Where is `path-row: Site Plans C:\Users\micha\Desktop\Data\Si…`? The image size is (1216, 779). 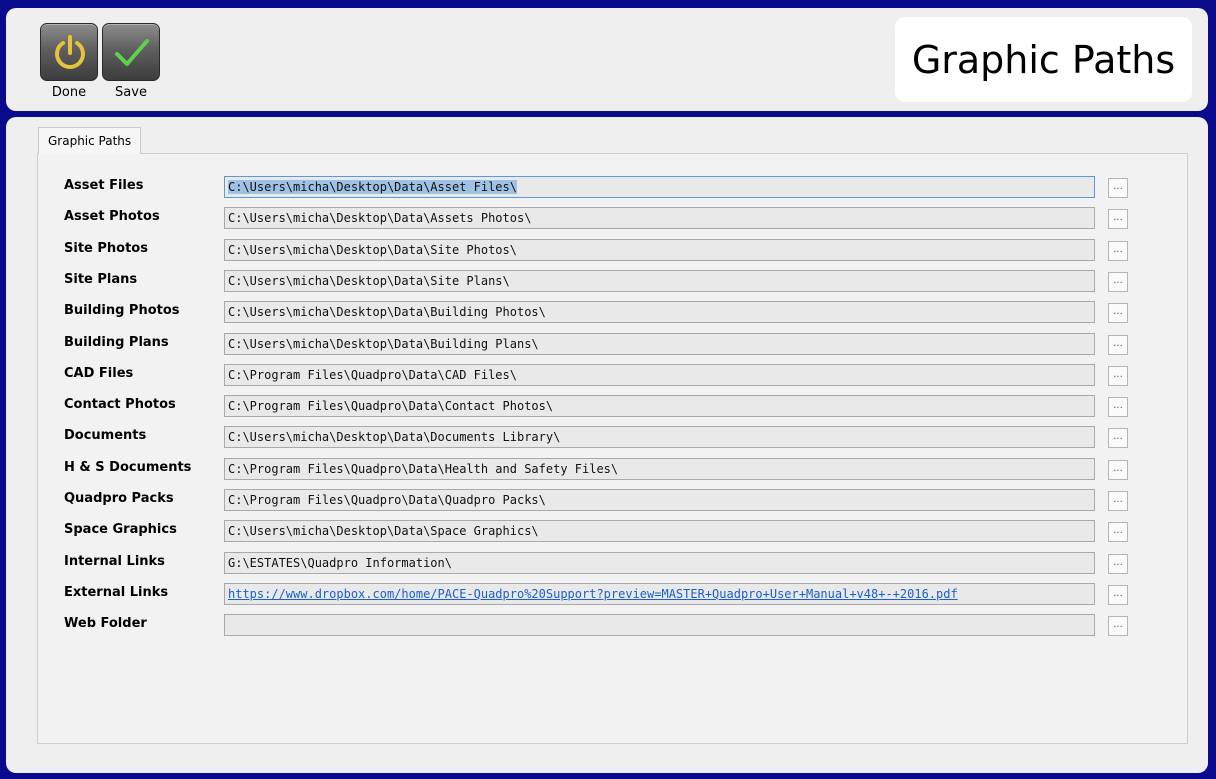
path-row: Site Plans C:\Users\micha\Desktop\Data\Si… is located at coordinates (613, 280).